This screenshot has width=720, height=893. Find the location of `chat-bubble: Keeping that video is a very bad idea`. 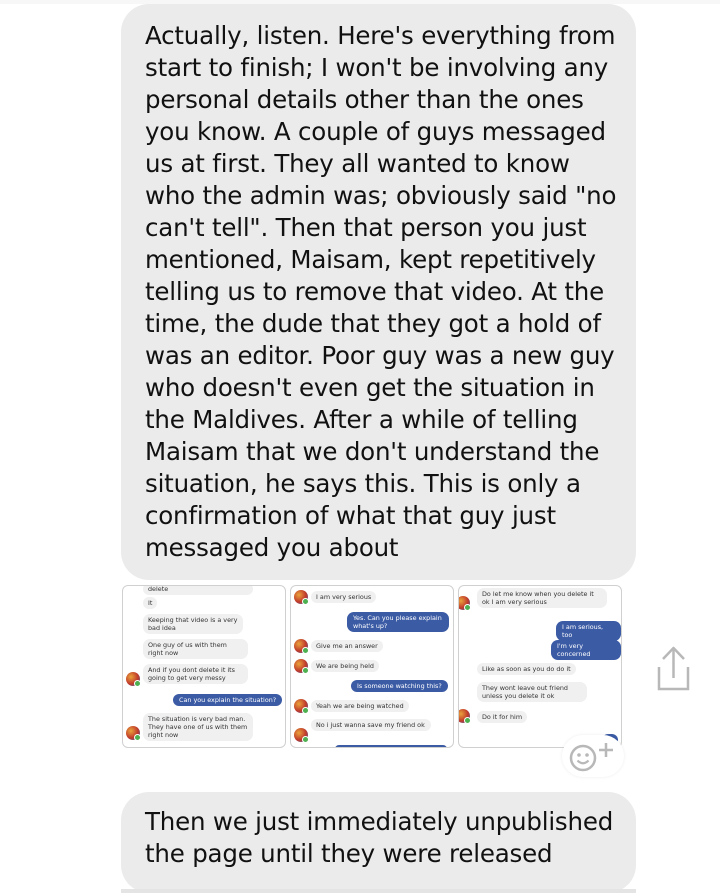

chat-bubble: Keeping that video is a very bad idea is located at coordinates (193, 624).